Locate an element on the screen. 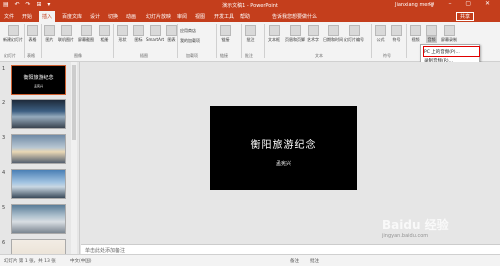 This screenshot has width=500, height=266. symbol-button: 符号 is located at coordinates (396, 34).